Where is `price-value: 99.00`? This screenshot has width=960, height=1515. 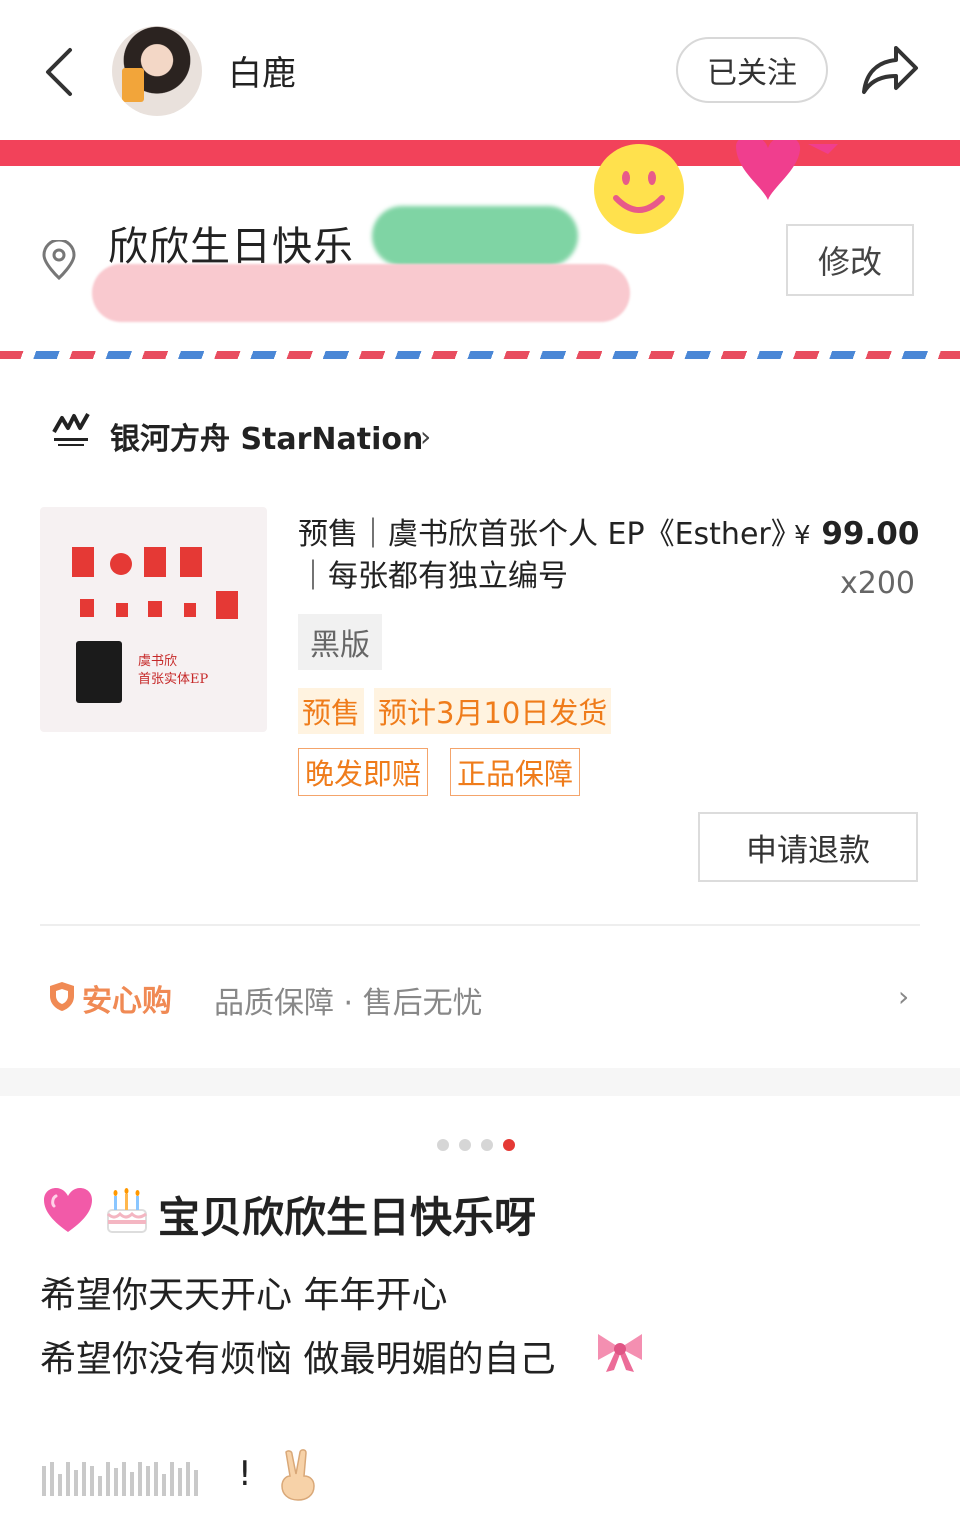
price-value: 99.00 is located at coordinates (870, 534).